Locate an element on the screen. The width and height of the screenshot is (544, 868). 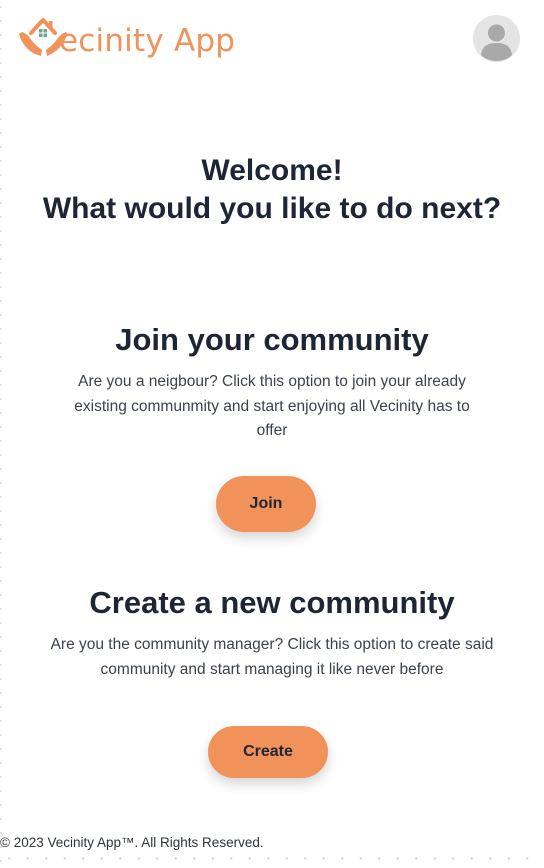
welcome-heading: Welcome! What would you like to do next? is located at coordinates (272, 190).